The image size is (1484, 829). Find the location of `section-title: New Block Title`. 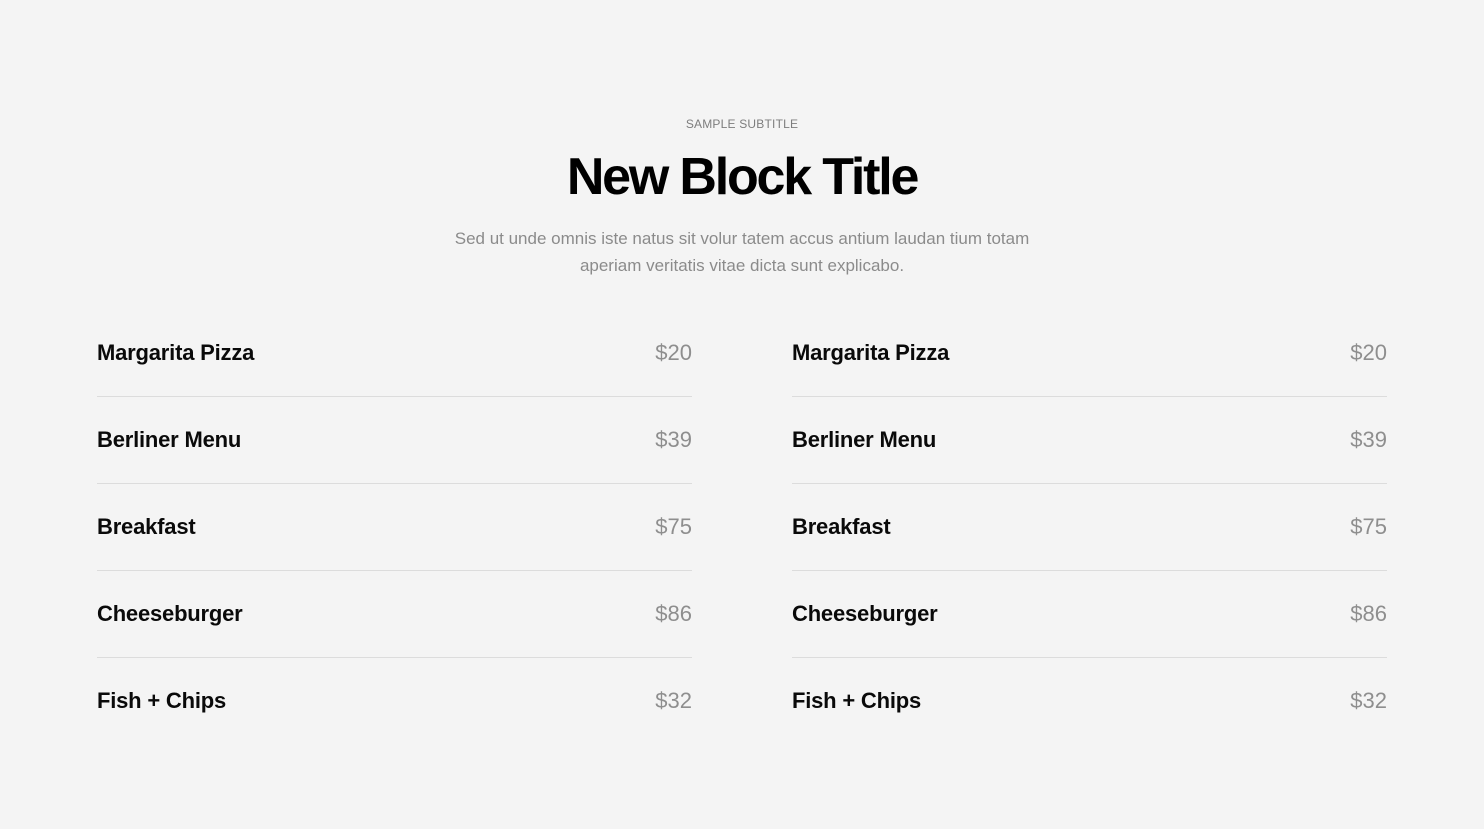

section-title: New Block Title is located at coordinates (743, 177).